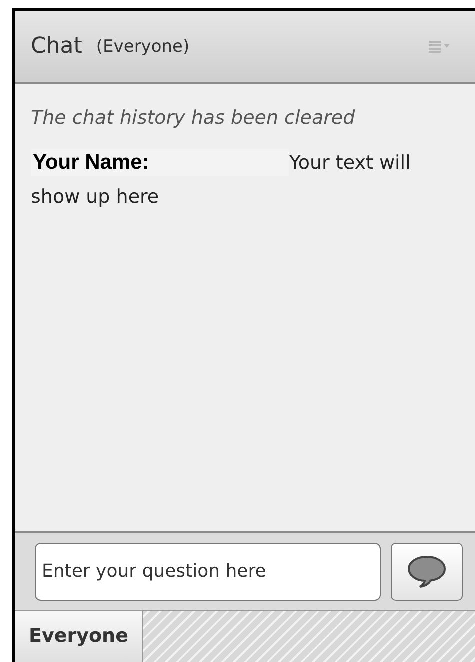  What do you see at coordinates (143, 47) in the screenshot?
I see `audience-label: (Everyone)` at bounding box center [143, 47].